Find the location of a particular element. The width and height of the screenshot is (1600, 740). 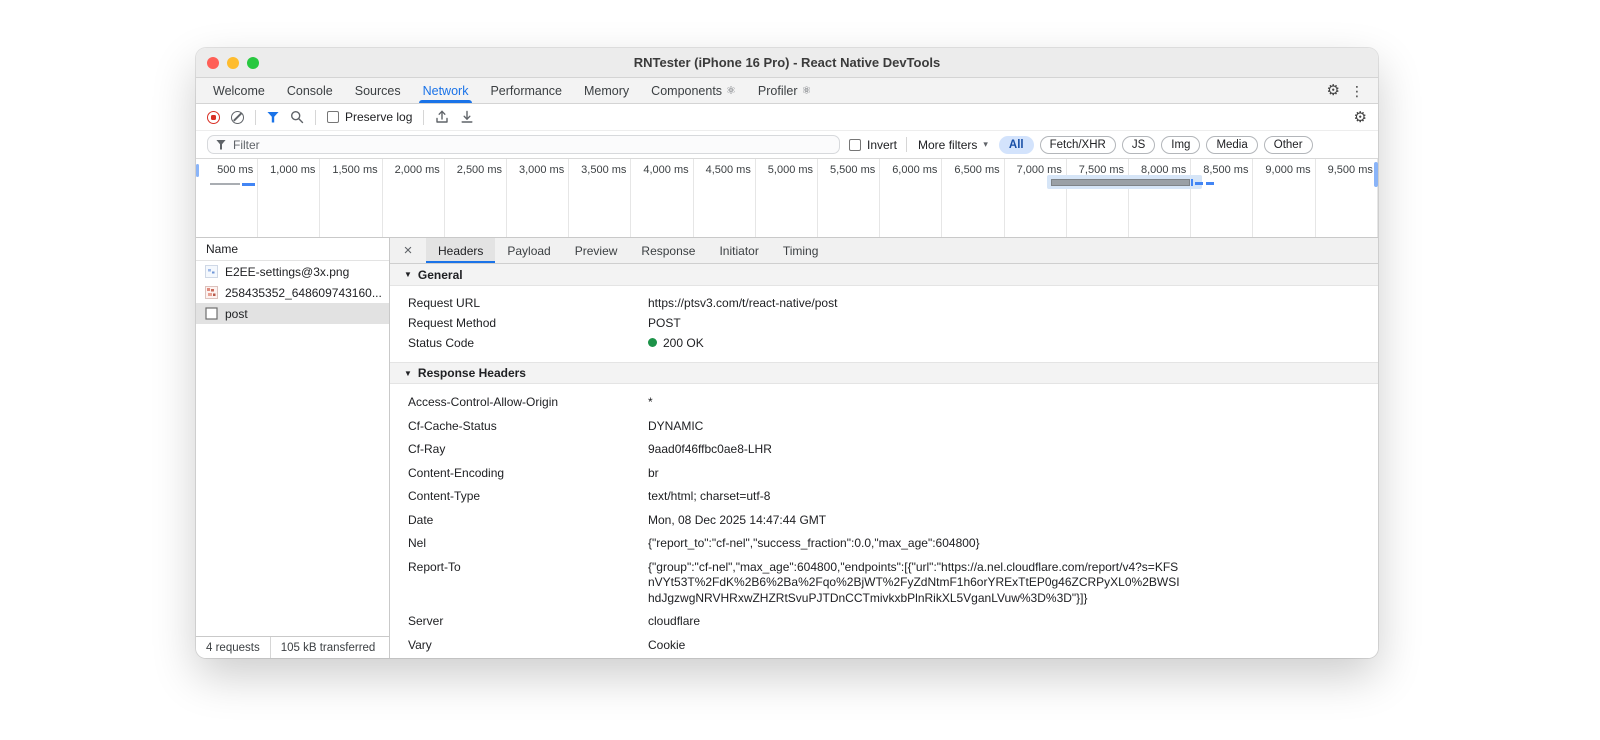

header-name: Date is located at coordinates (421, 519).